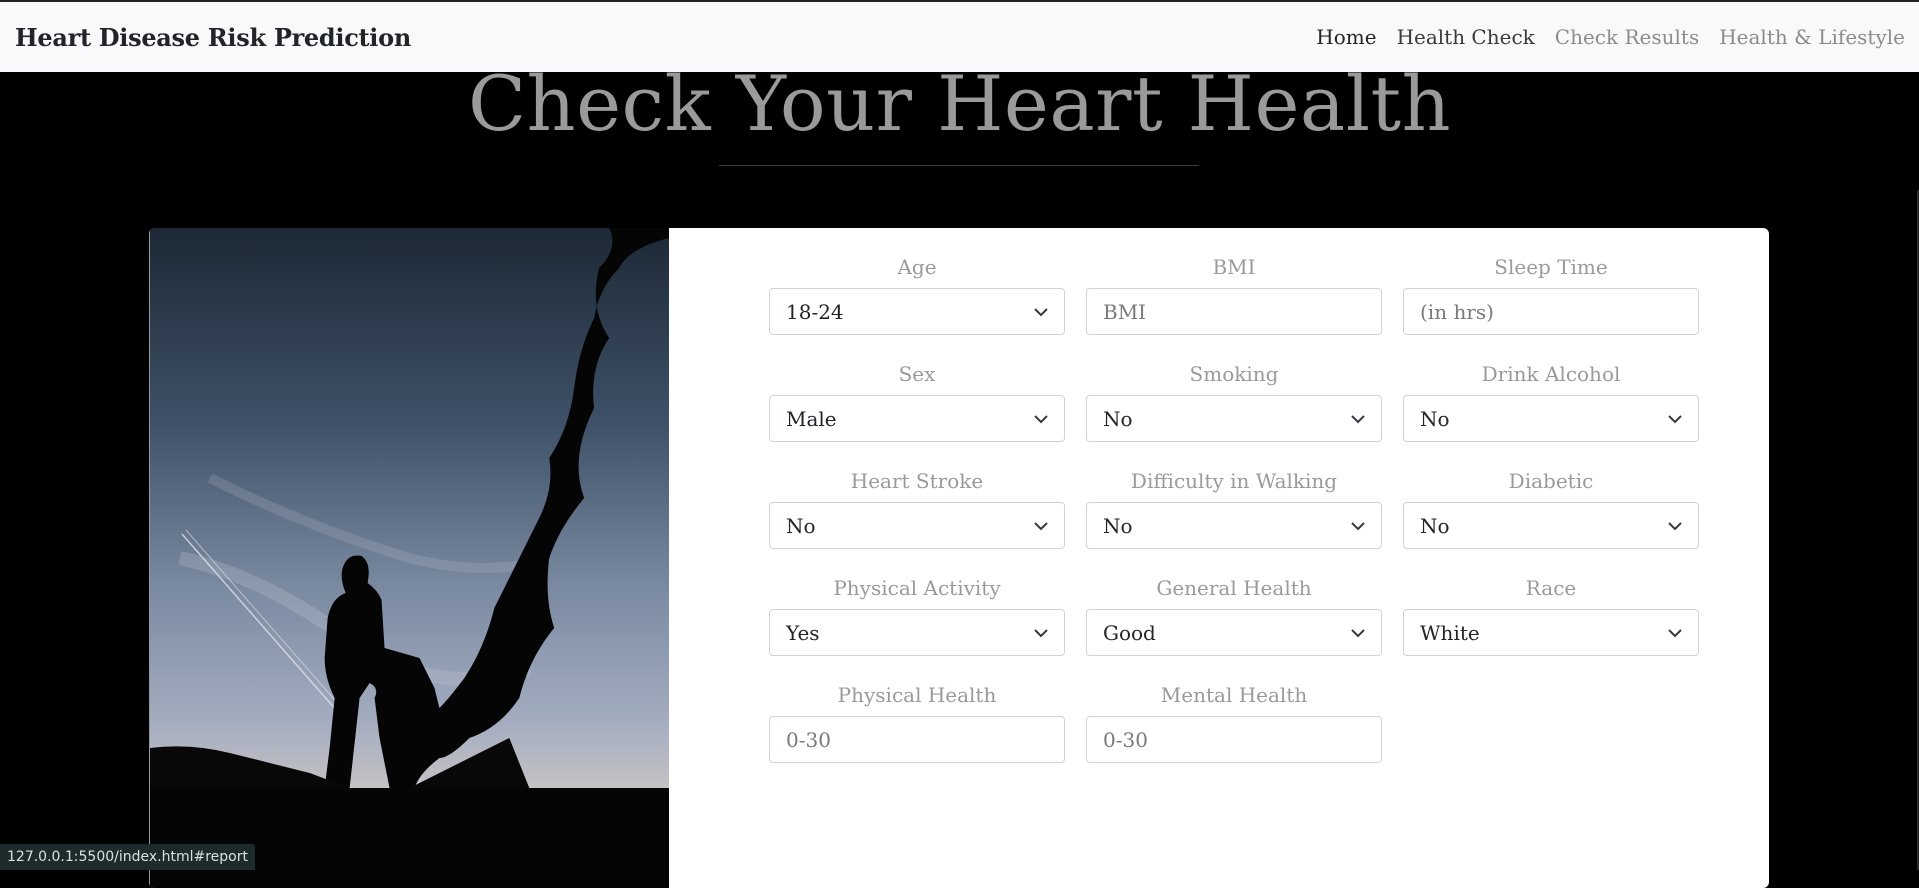 The height and width of the screenshot is (888, 1919). I want to click on field-stroke: Heart Stroke No, so click(917, 521).